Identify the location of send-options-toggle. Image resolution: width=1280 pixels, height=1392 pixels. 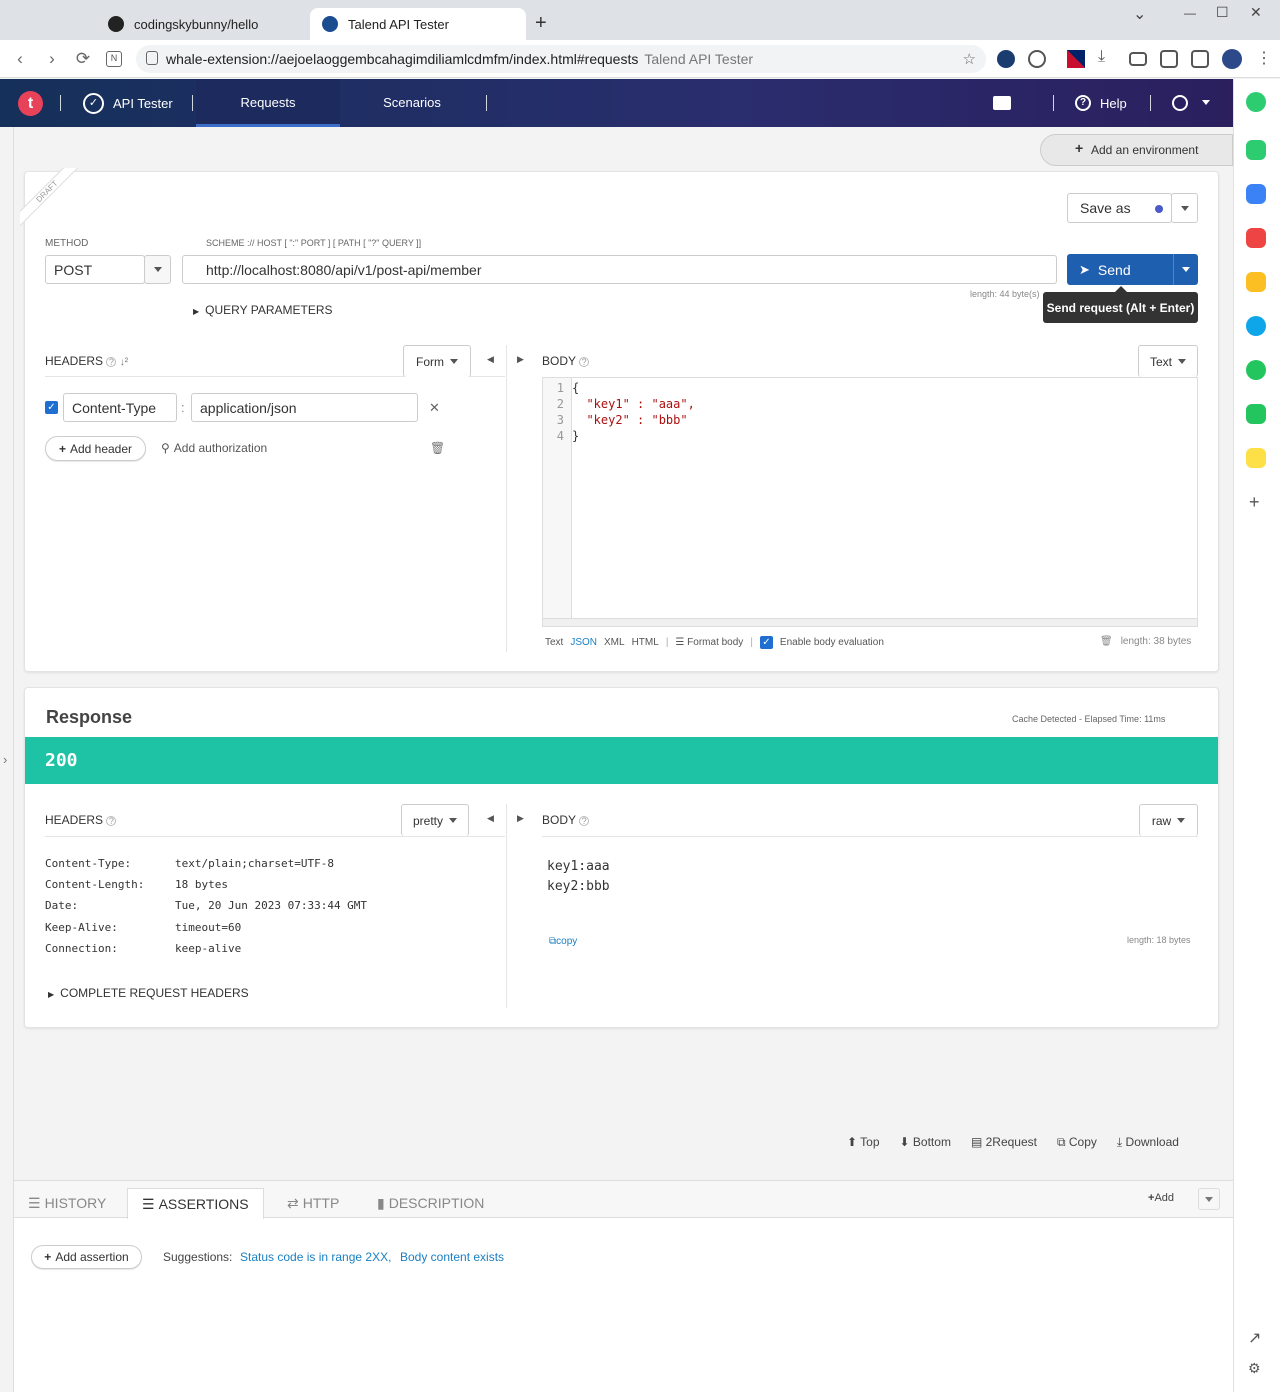
(1185, 269).